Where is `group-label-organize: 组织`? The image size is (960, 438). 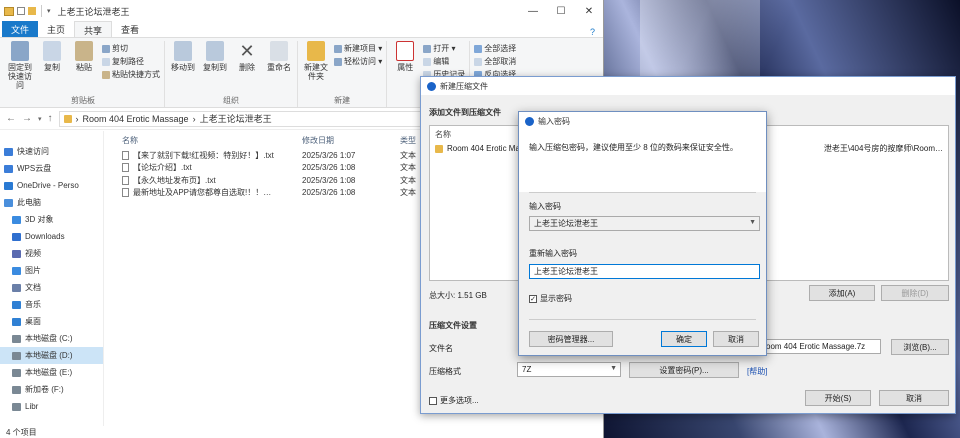
group-label-organize: 组织 is located at coordinates (231, 100).